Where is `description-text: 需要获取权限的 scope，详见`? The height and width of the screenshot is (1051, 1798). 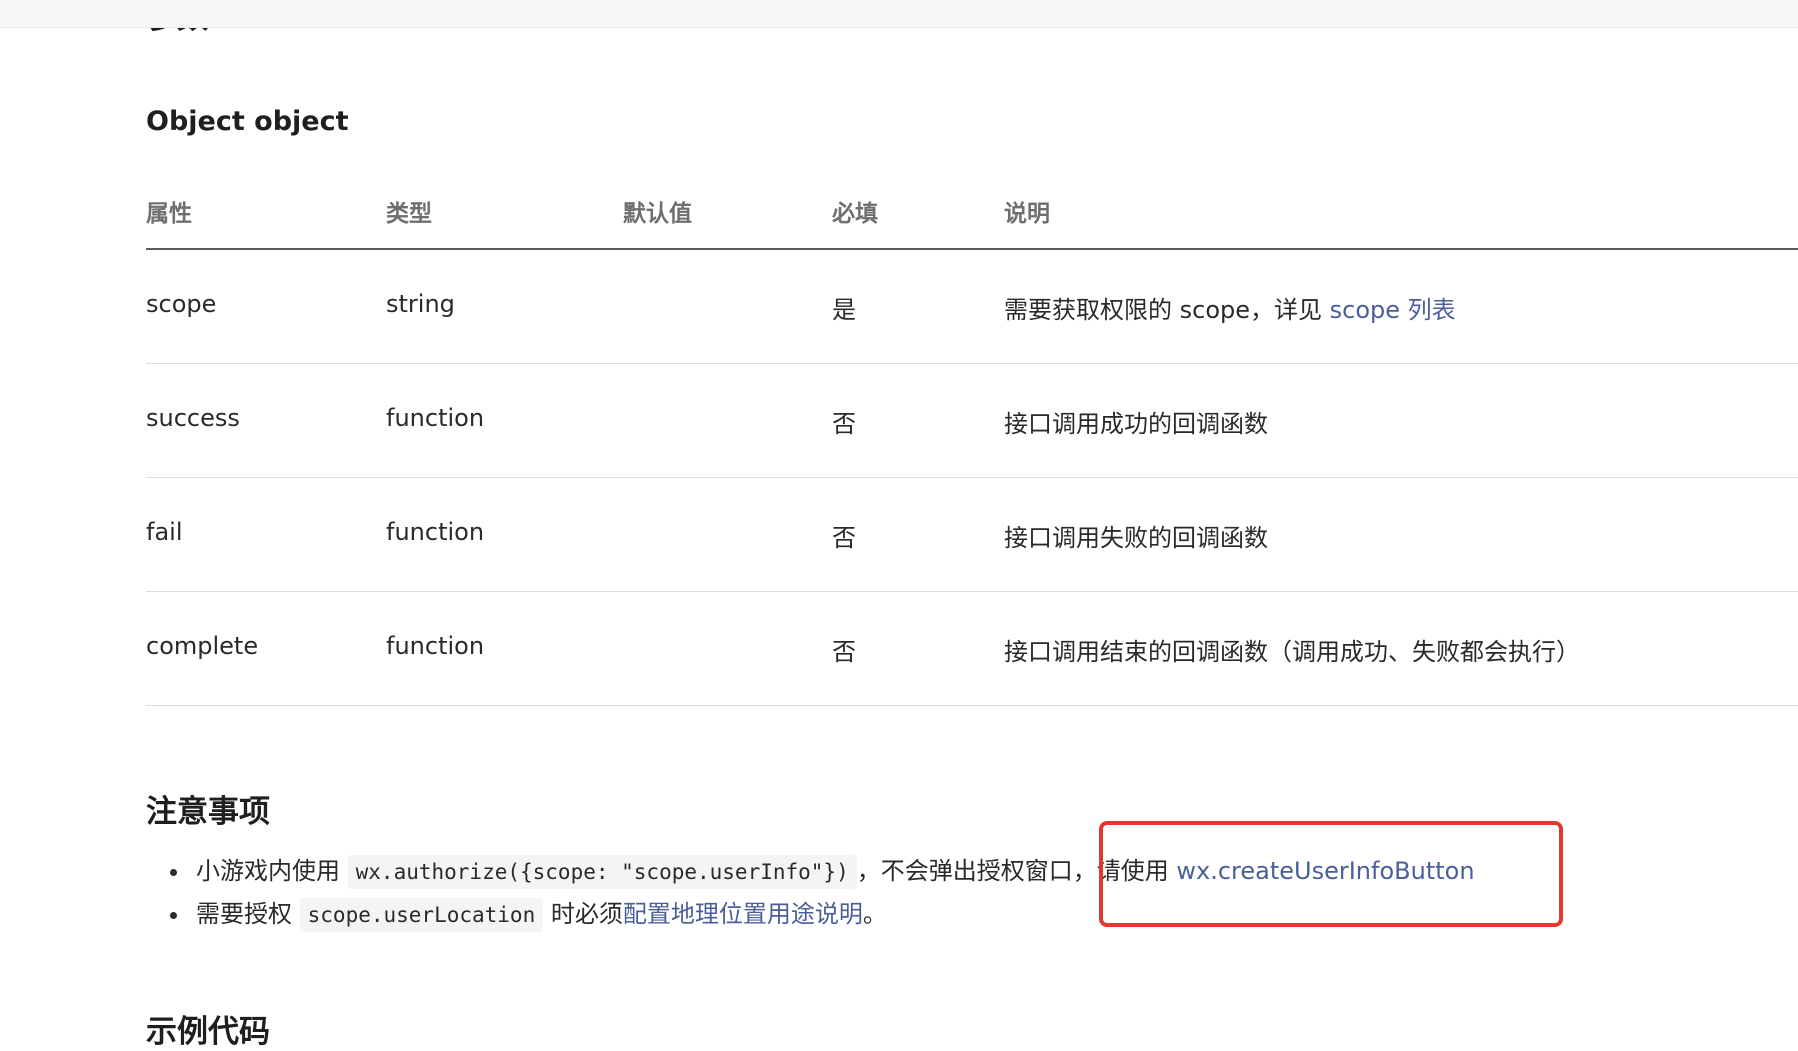
description-text: 需要获取权限的 scope，详见 is located at coordinates (1167, 310).